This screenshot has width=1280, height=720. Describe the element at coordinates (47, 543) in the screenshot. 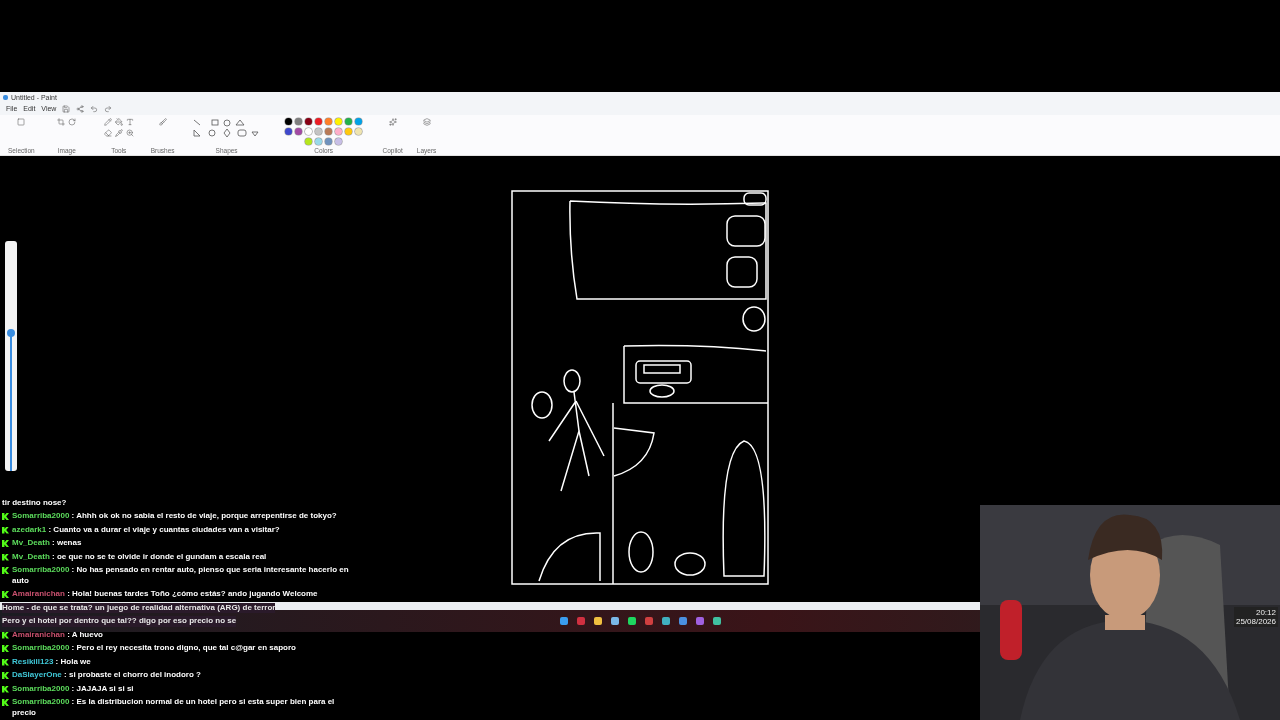

I see `chat-message: Mv_Death : wenas` at that location.